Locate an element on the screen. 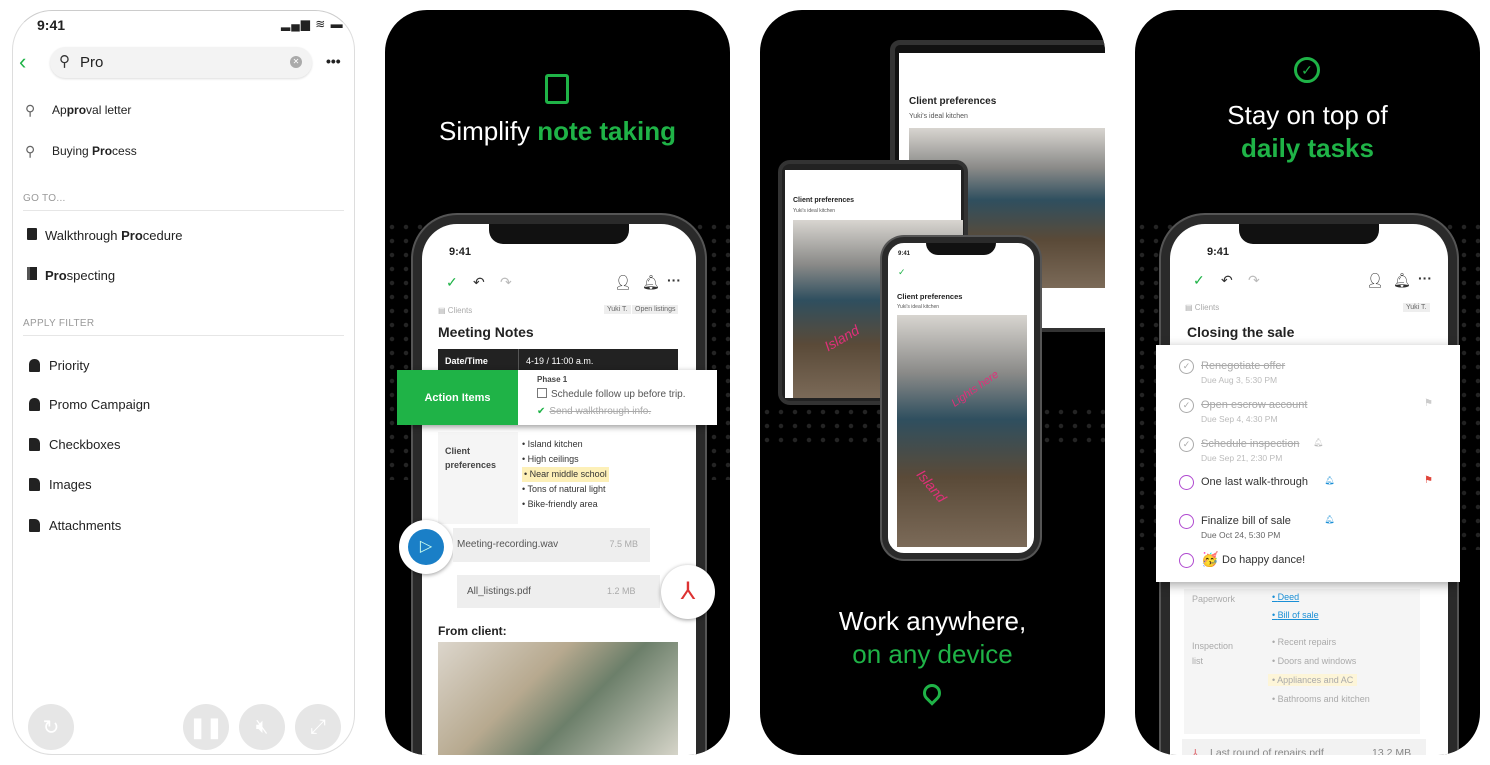 The width and height of the screenshot is (1490, 765). pdf-attachment: All_listings.pdf 1.2 MB is located at coordinates (558, 591).